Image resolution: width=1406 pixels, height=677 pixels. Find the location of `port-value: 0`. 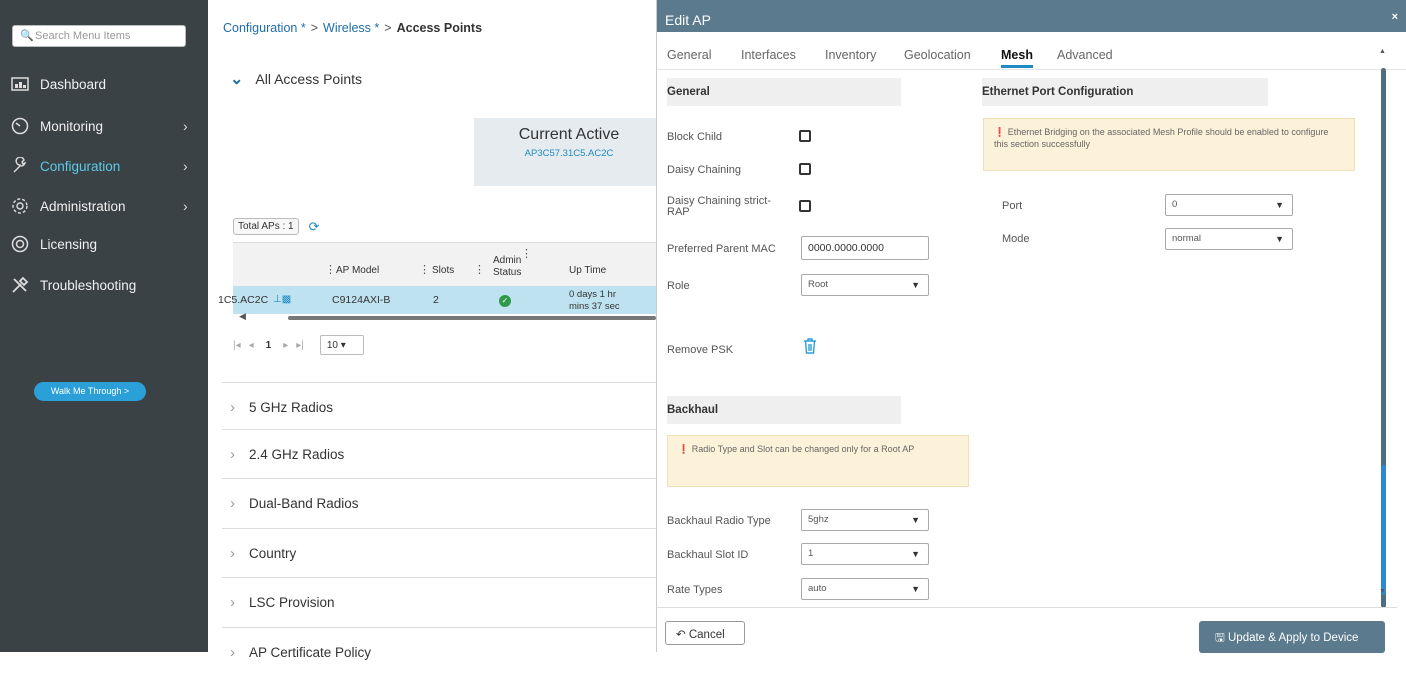

port-value: 0 is located at coordinates (1175, 204).